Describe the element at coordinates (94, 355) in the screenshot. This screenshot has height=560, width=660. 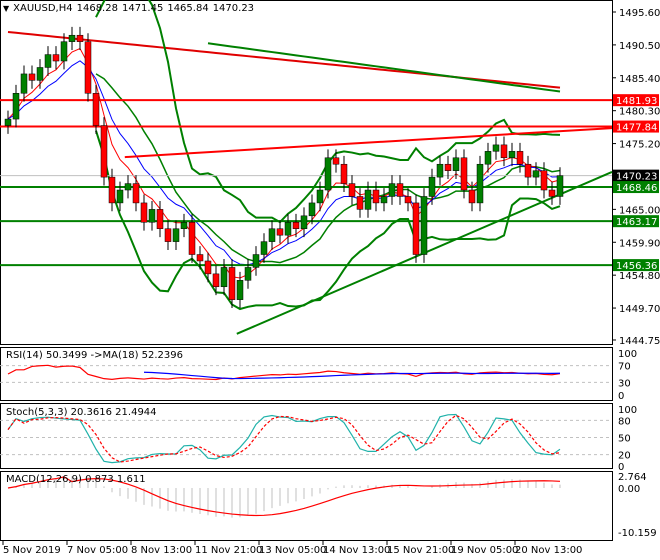
I see `rsi-label: RSI(14) 50.3499 ->MA(18) 52.2396` at that location.